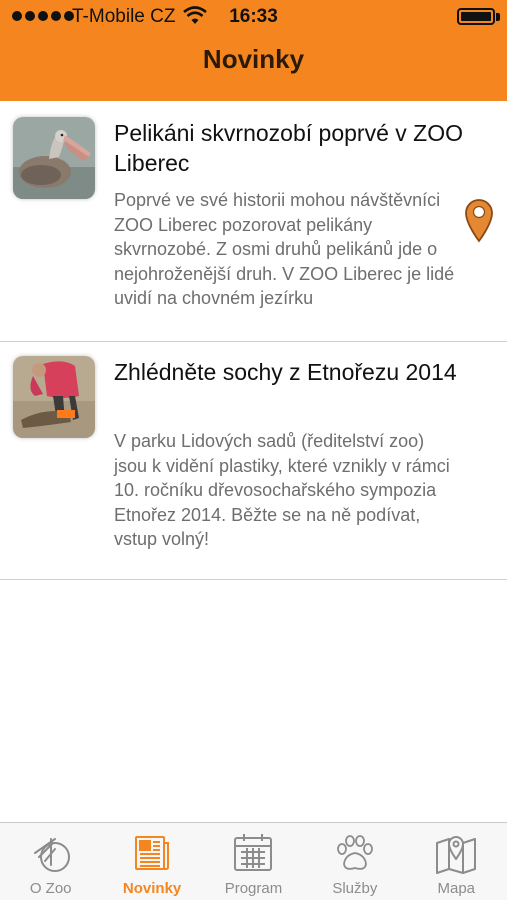  I want to click on tab-program: Program, so click(253, 861).